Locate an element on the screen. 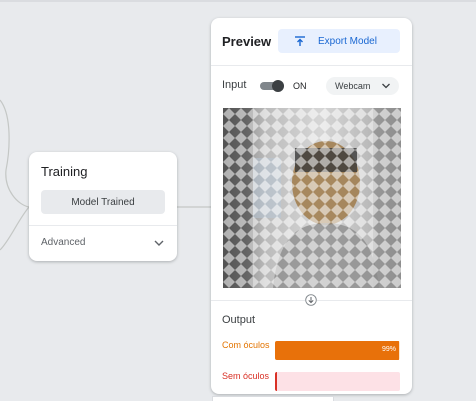 Image resolution: width=476 pixels, height=401 pixels. input-source-value: Webcam is located at coordinates (353, 86).